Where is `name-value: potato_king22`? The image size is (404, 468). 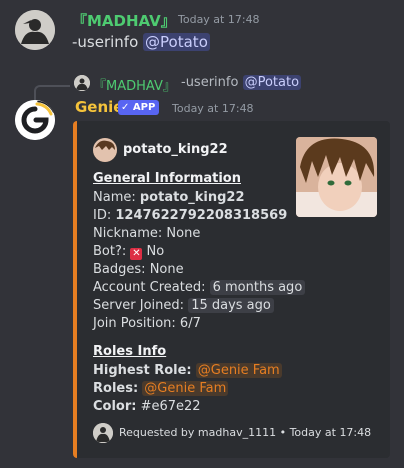
name-value: potato_king22 is located at coordinates (192, 197).